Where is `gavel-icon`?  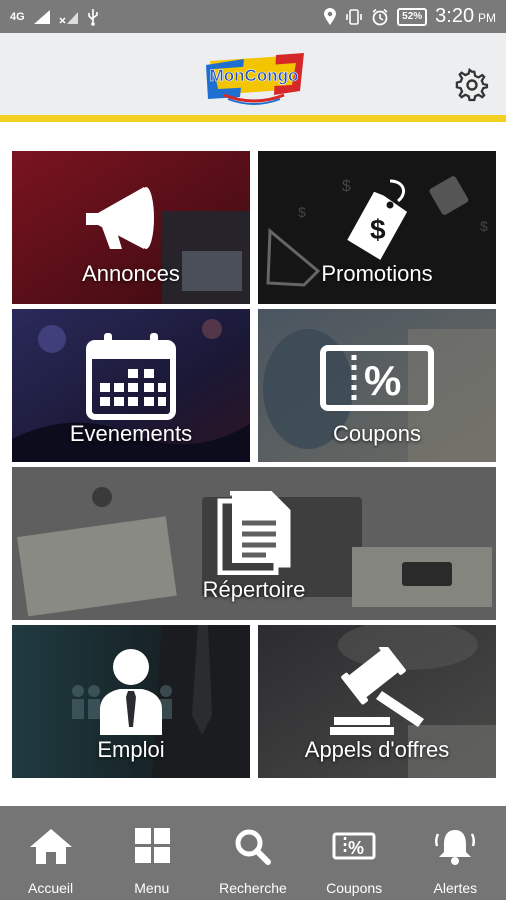 gavel-icon is located at coordinates (377, 691).